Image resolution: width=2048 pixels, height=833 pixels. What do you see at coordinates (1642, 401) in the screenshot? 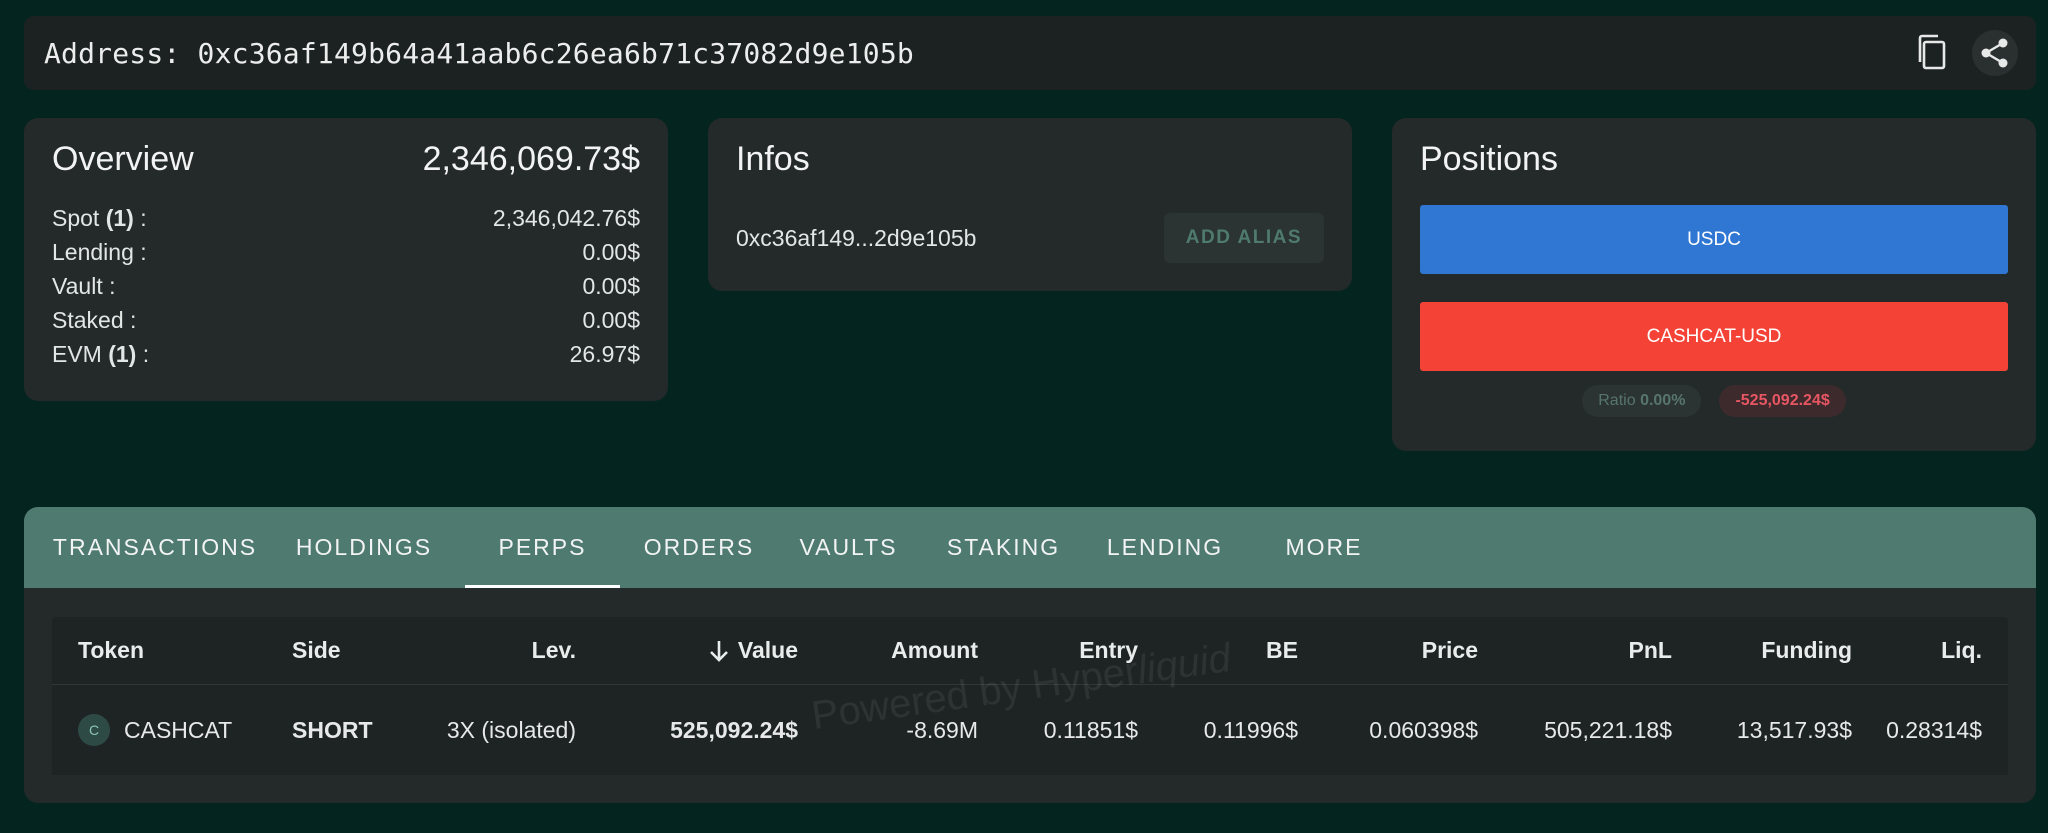
I see `ratio-badge: Ratio 0.00%` at bounding box center [1642, 401].